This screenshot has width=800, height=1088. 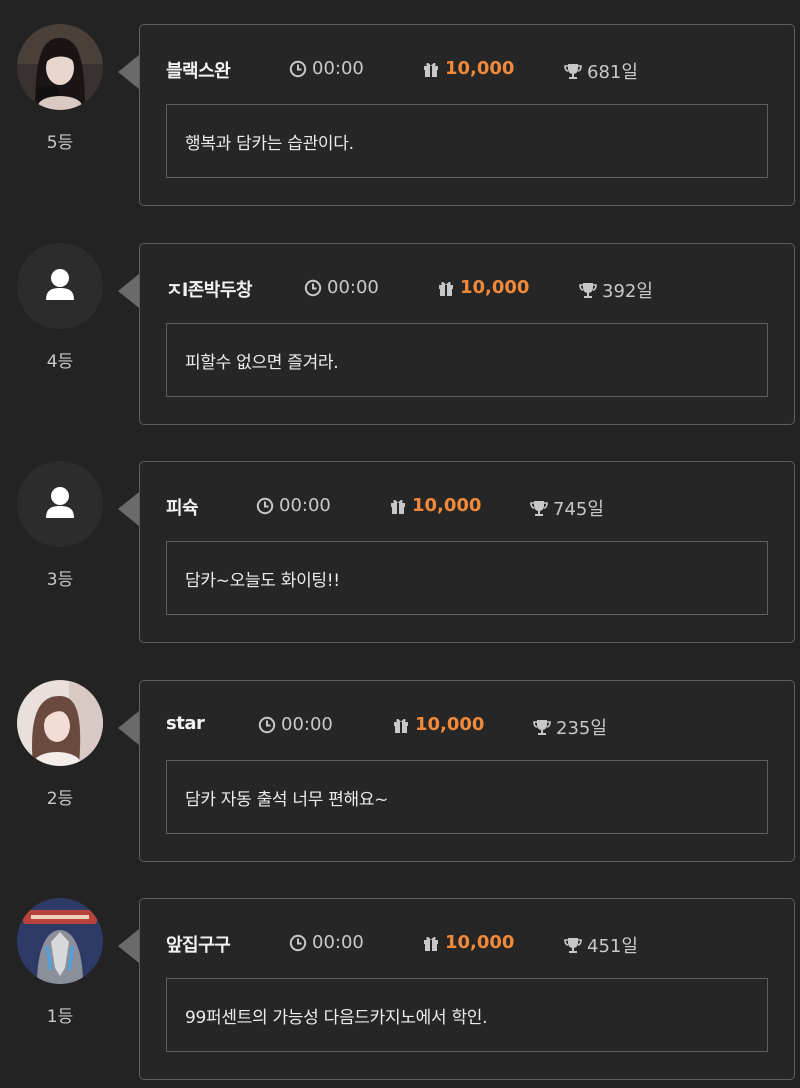 I want to click on attendance-card: star 00:00 10,000 235일 담카 자동 출석 너무 편해요~, so click(x=456, y=771).